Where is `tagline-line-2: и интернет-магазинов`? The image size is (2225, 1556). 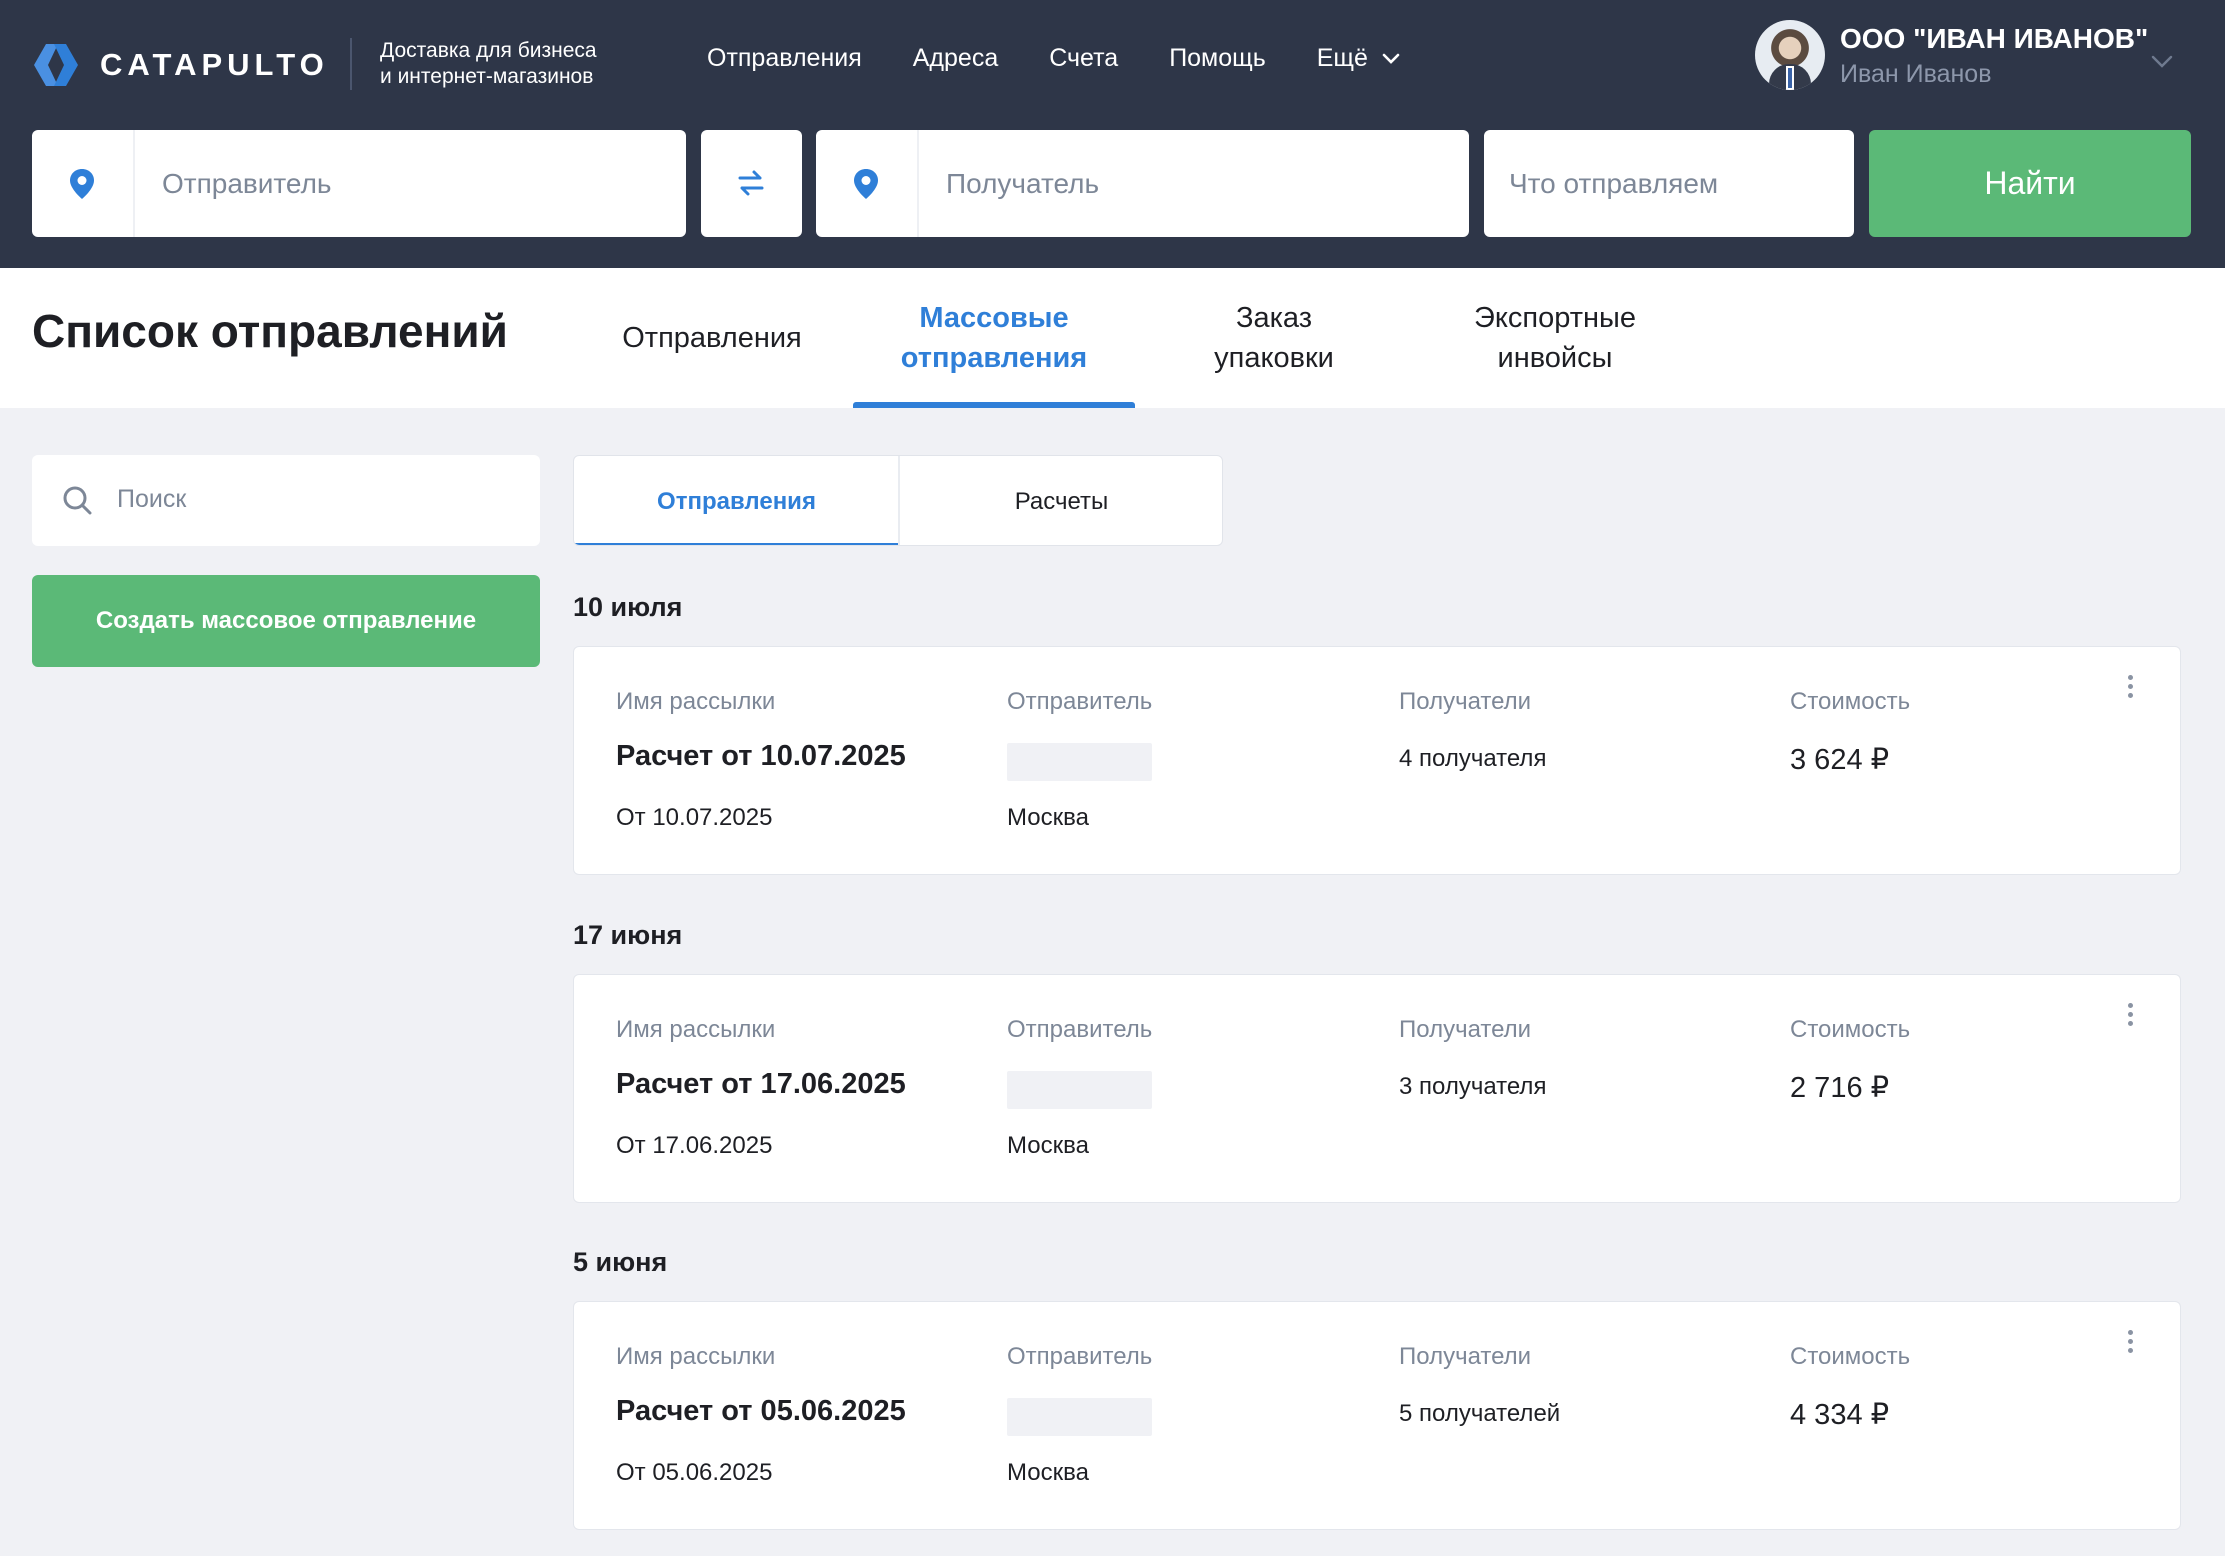 tagline-line-2: и интернет-магазинов is located at coordinates (487, 76).